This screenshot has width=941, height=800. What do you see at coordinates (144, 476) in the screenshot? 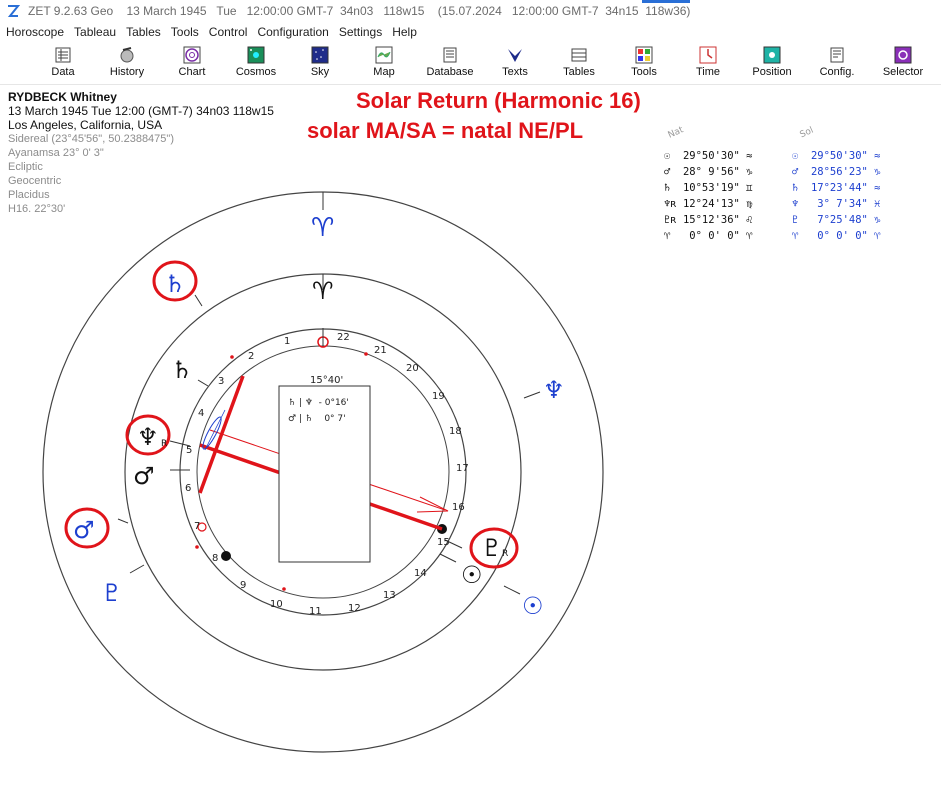
I see `mars-natal-glyph: ♂` at bounding box center [144, 476].